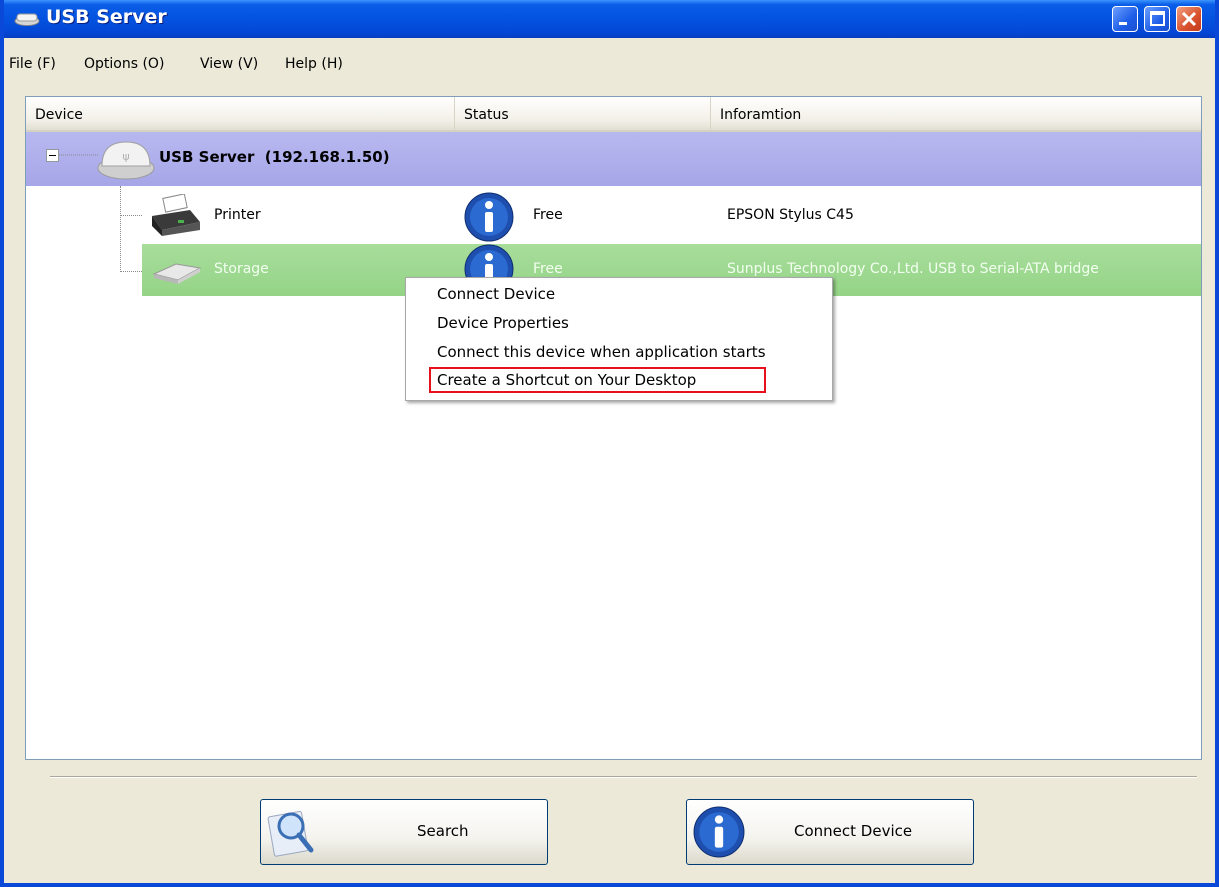 This screenshot has width=1219, height=887. I want to click on maximize-icon, so click(1157, 18).